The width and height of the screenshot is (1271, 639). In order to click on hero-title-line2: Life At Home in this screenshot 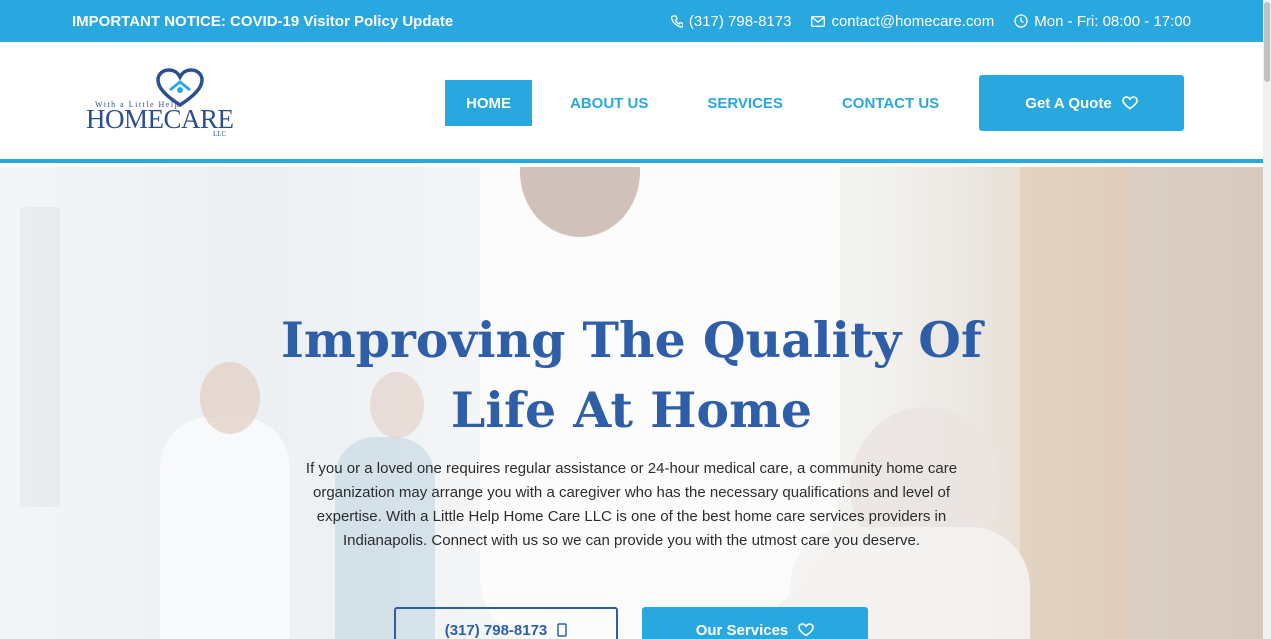, I will do `click(631, 410)`.